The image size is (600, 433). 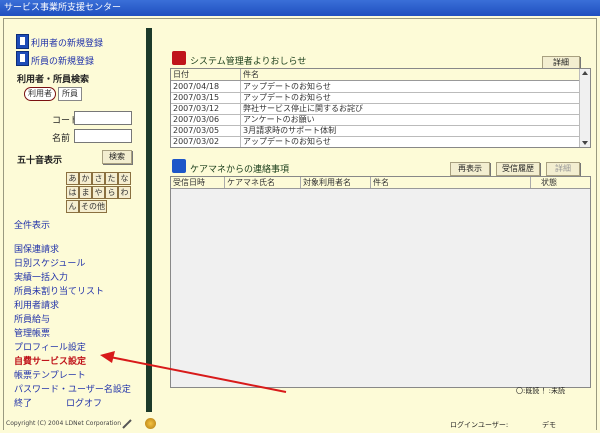 I want to click on annotation-arrow, so click(x=193, y=372).